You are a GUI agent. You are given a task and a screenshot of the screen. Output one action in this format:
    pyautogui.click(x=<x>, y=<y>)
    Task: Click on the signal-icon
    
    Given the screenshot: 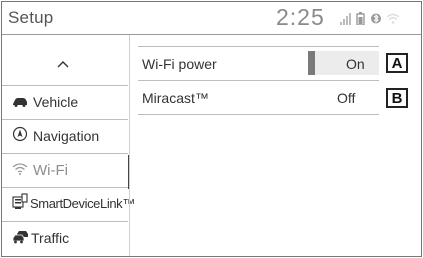 What is the action you would take?
    pyautogui.click(x=345, y=21)
    